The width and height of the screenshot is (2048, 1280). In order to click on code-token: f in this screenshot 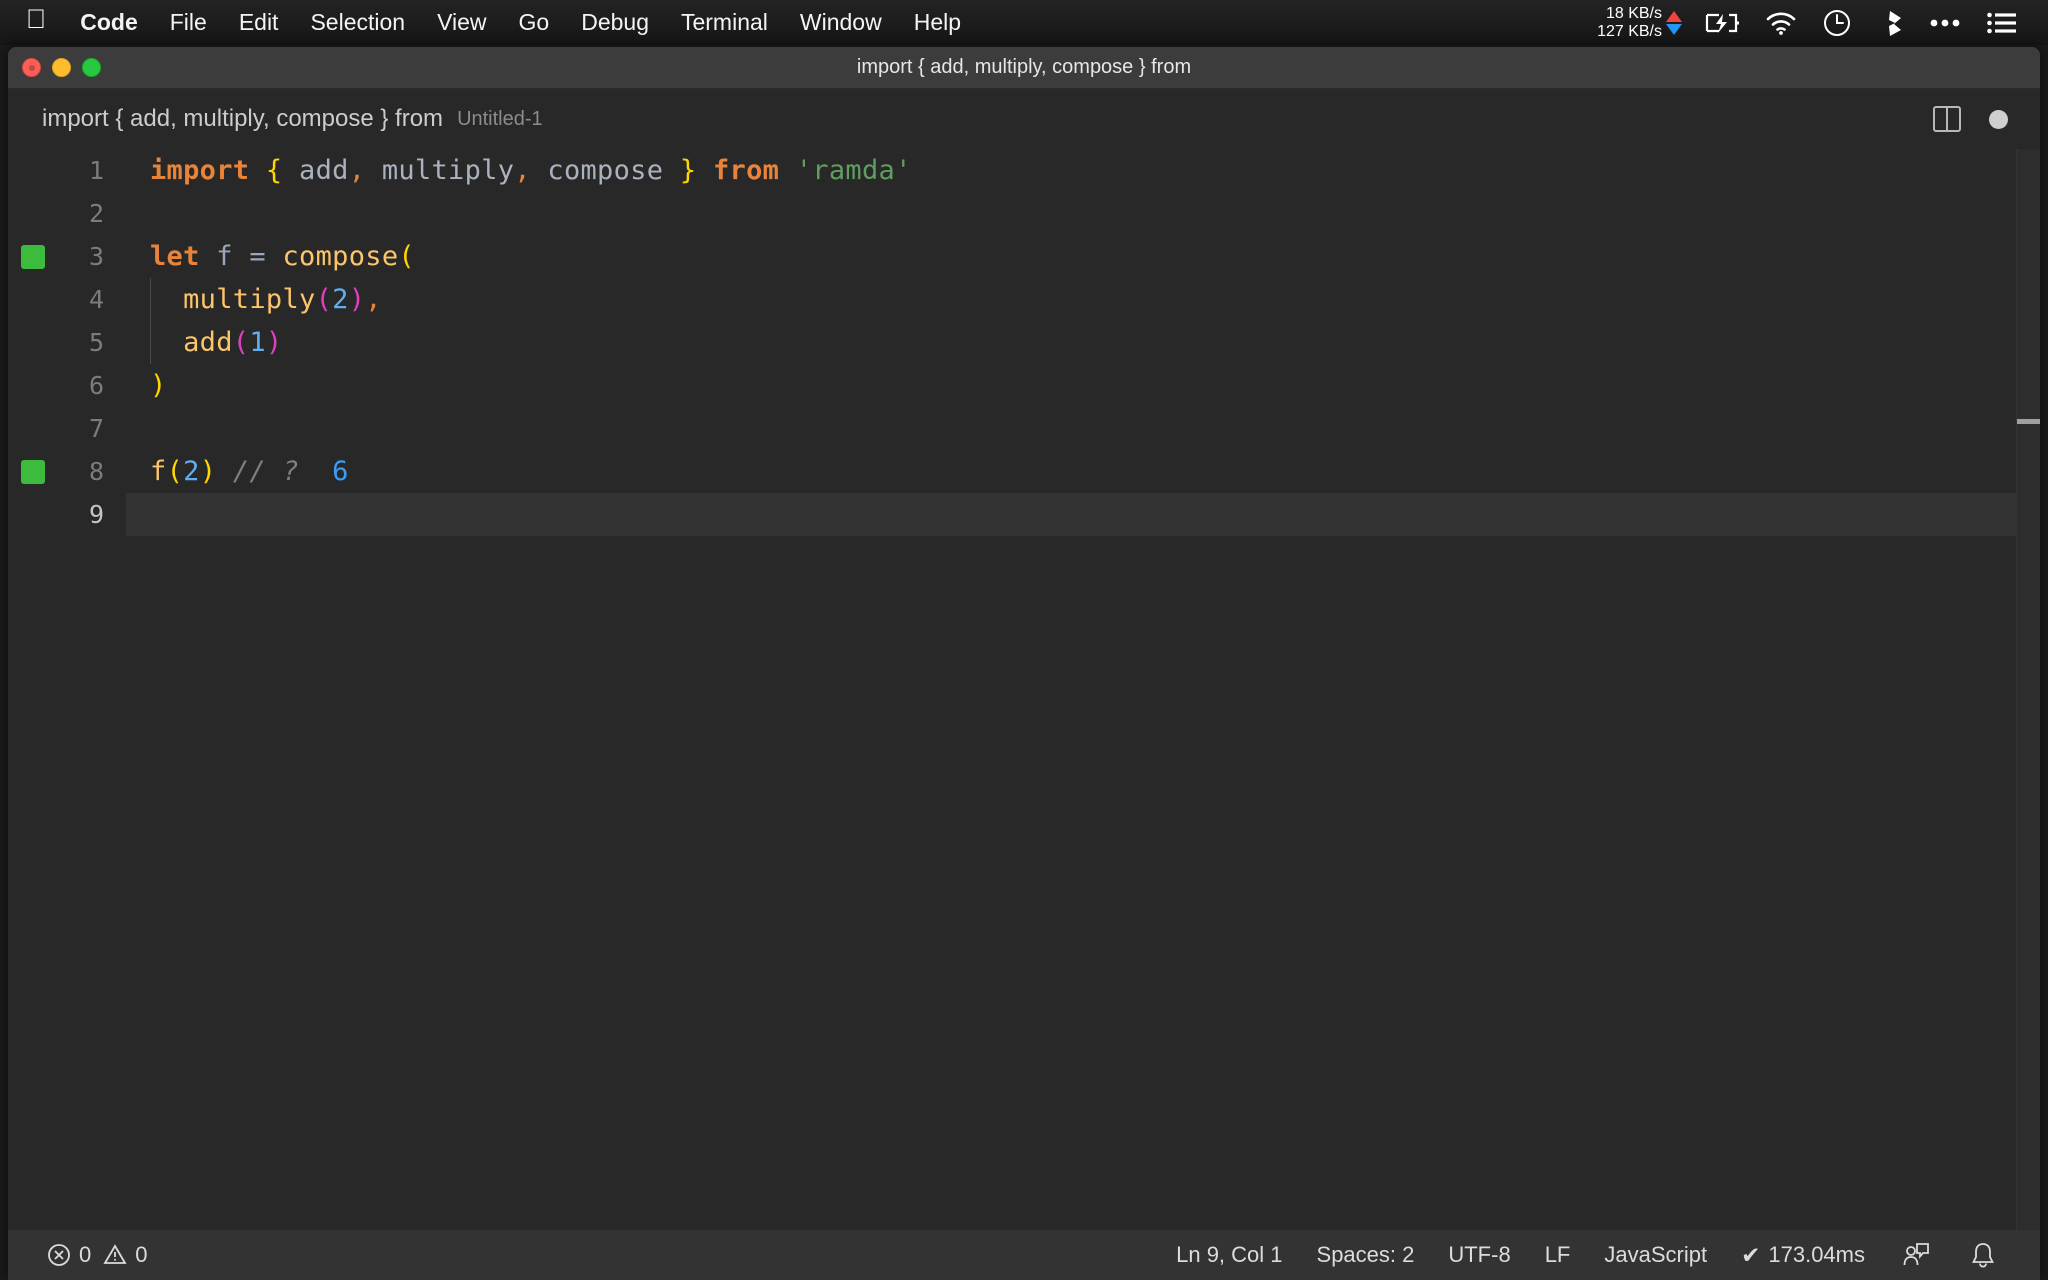, I will do `click(224, 256)`.